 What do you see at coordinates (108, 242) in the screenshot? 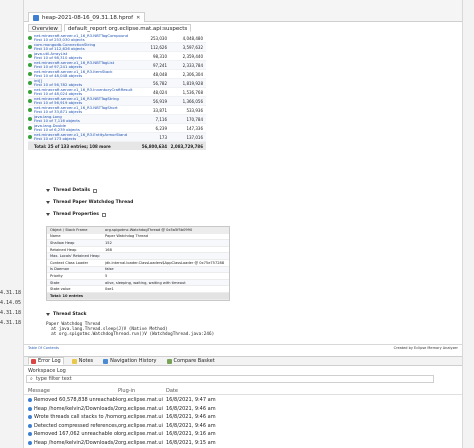
I see `property-value: 152` at bounding box center [108, 242].